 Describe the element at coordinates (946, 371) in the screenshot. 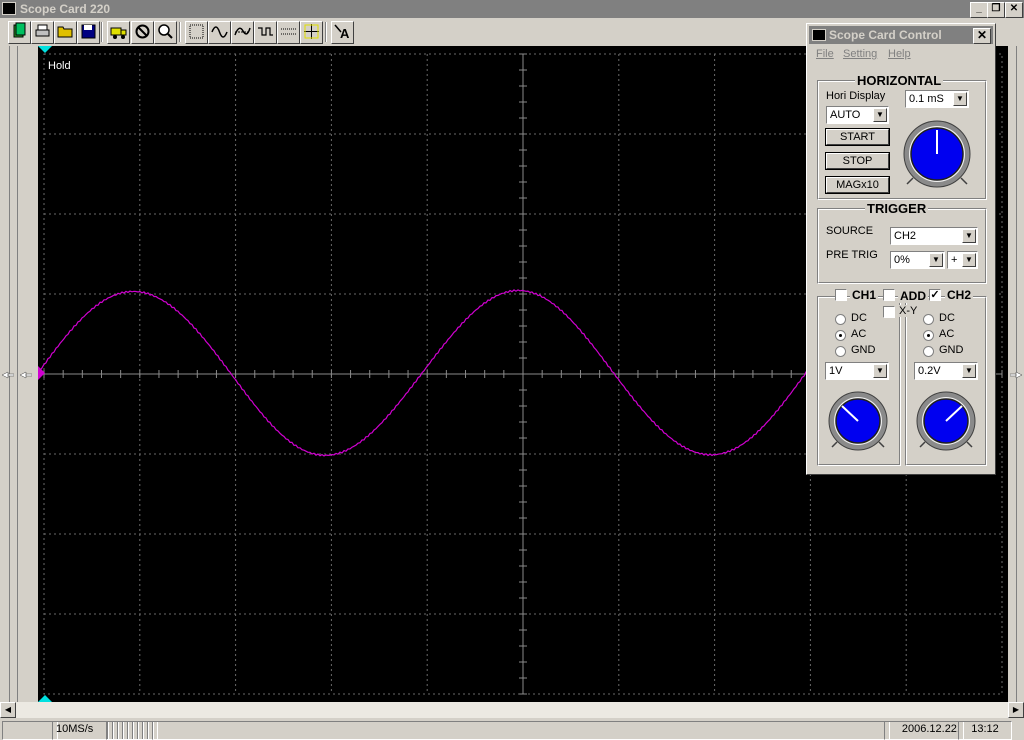

I see `ch2-volts-select: 0.2V ▼` at that location.